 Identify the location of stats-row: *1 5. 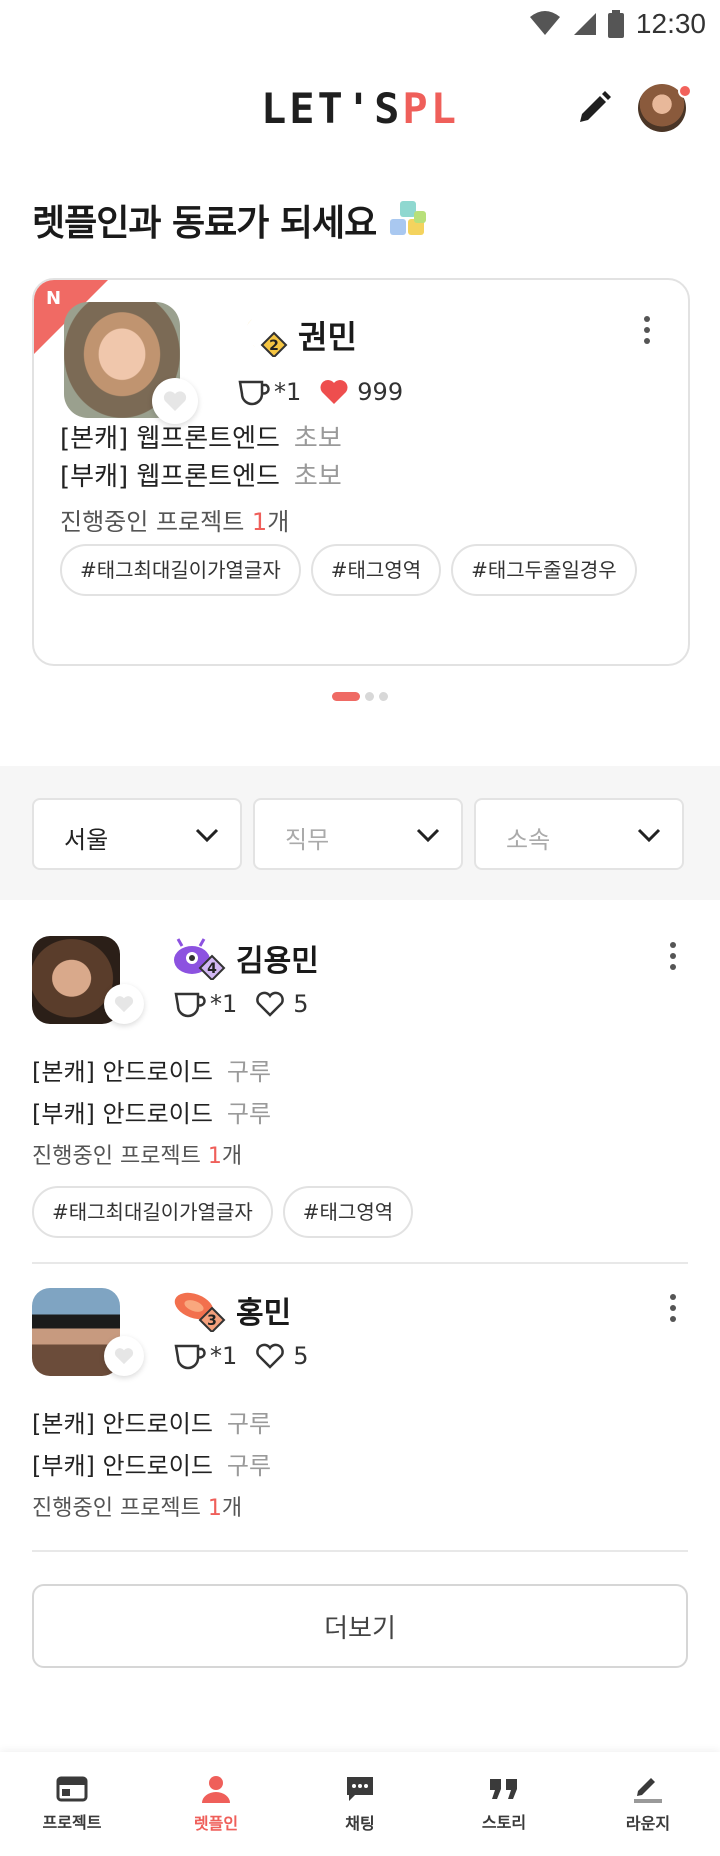
(241, 1356).